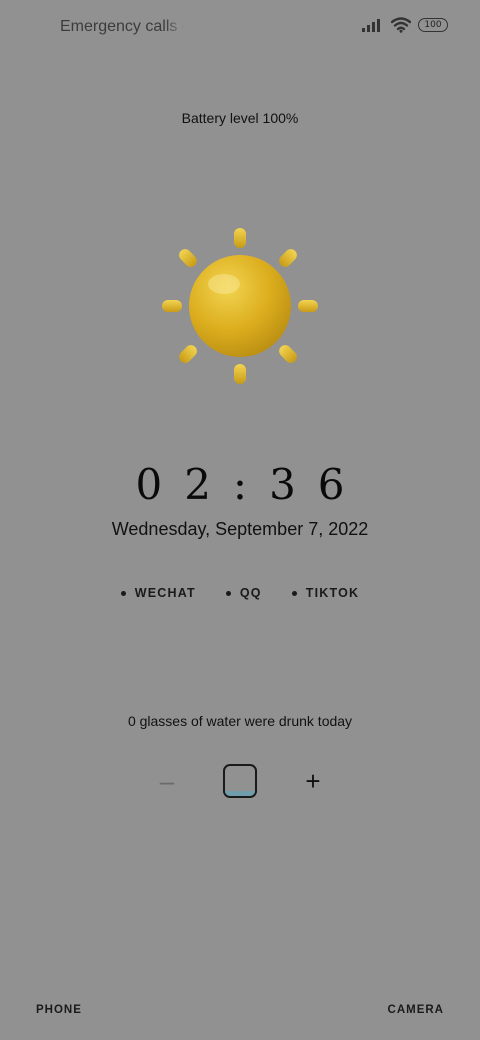  I want to click on app-shortcut-tiktok: TIKTOK, so click(325, 593).